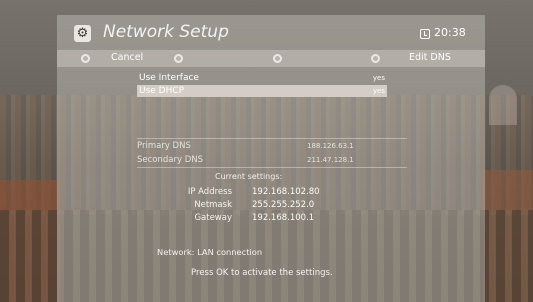 The width and height of the screenshot is (533, 302). Describe the element at coordinates (85, 58) in the screenshot. I see `red-button-icon` at that location.